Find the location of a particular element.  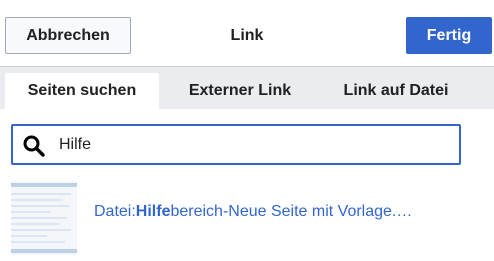

done-button: Fertig is located at coordinates (449, 35).